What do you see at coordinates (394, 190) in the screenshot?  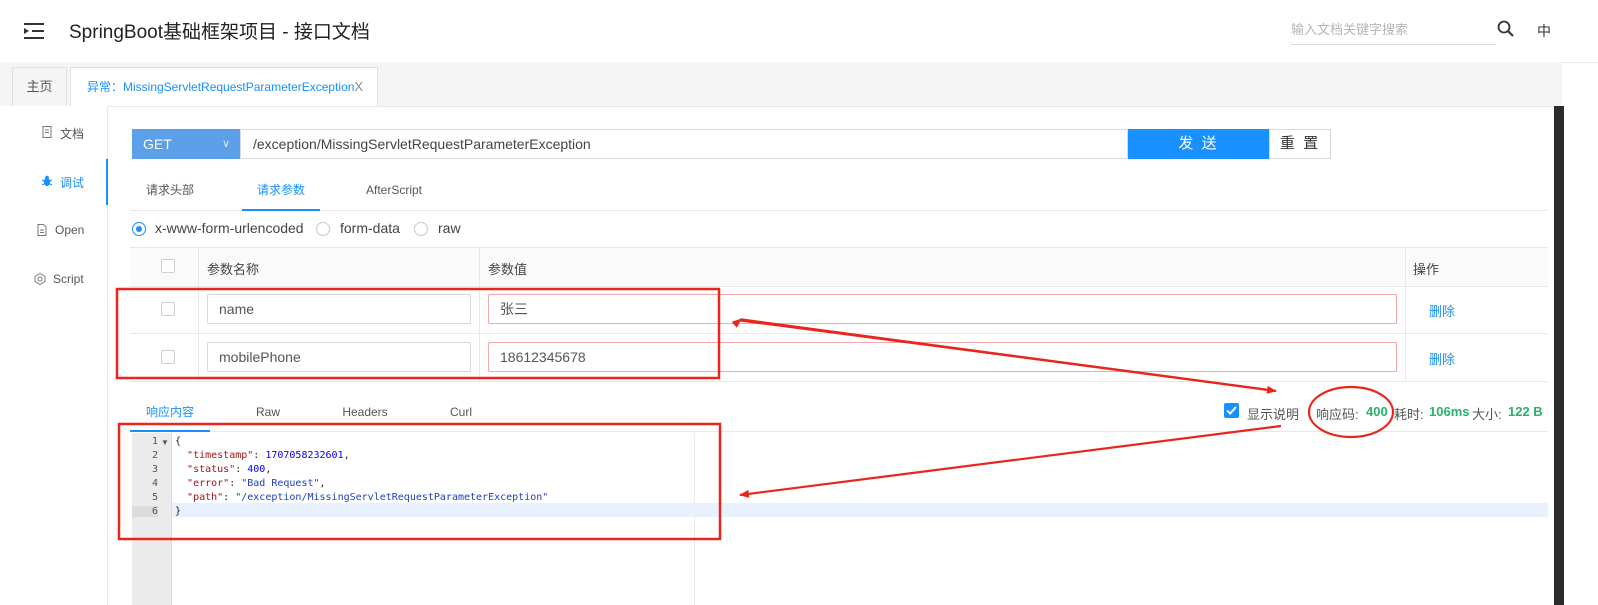 I see `tab-after-script: AfterScript` at bounding box center [394, 190].